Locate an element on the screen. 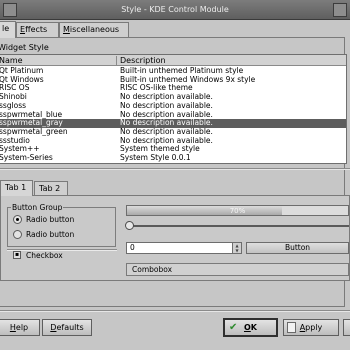  ok-label: K is located at coordinates (253, 327).